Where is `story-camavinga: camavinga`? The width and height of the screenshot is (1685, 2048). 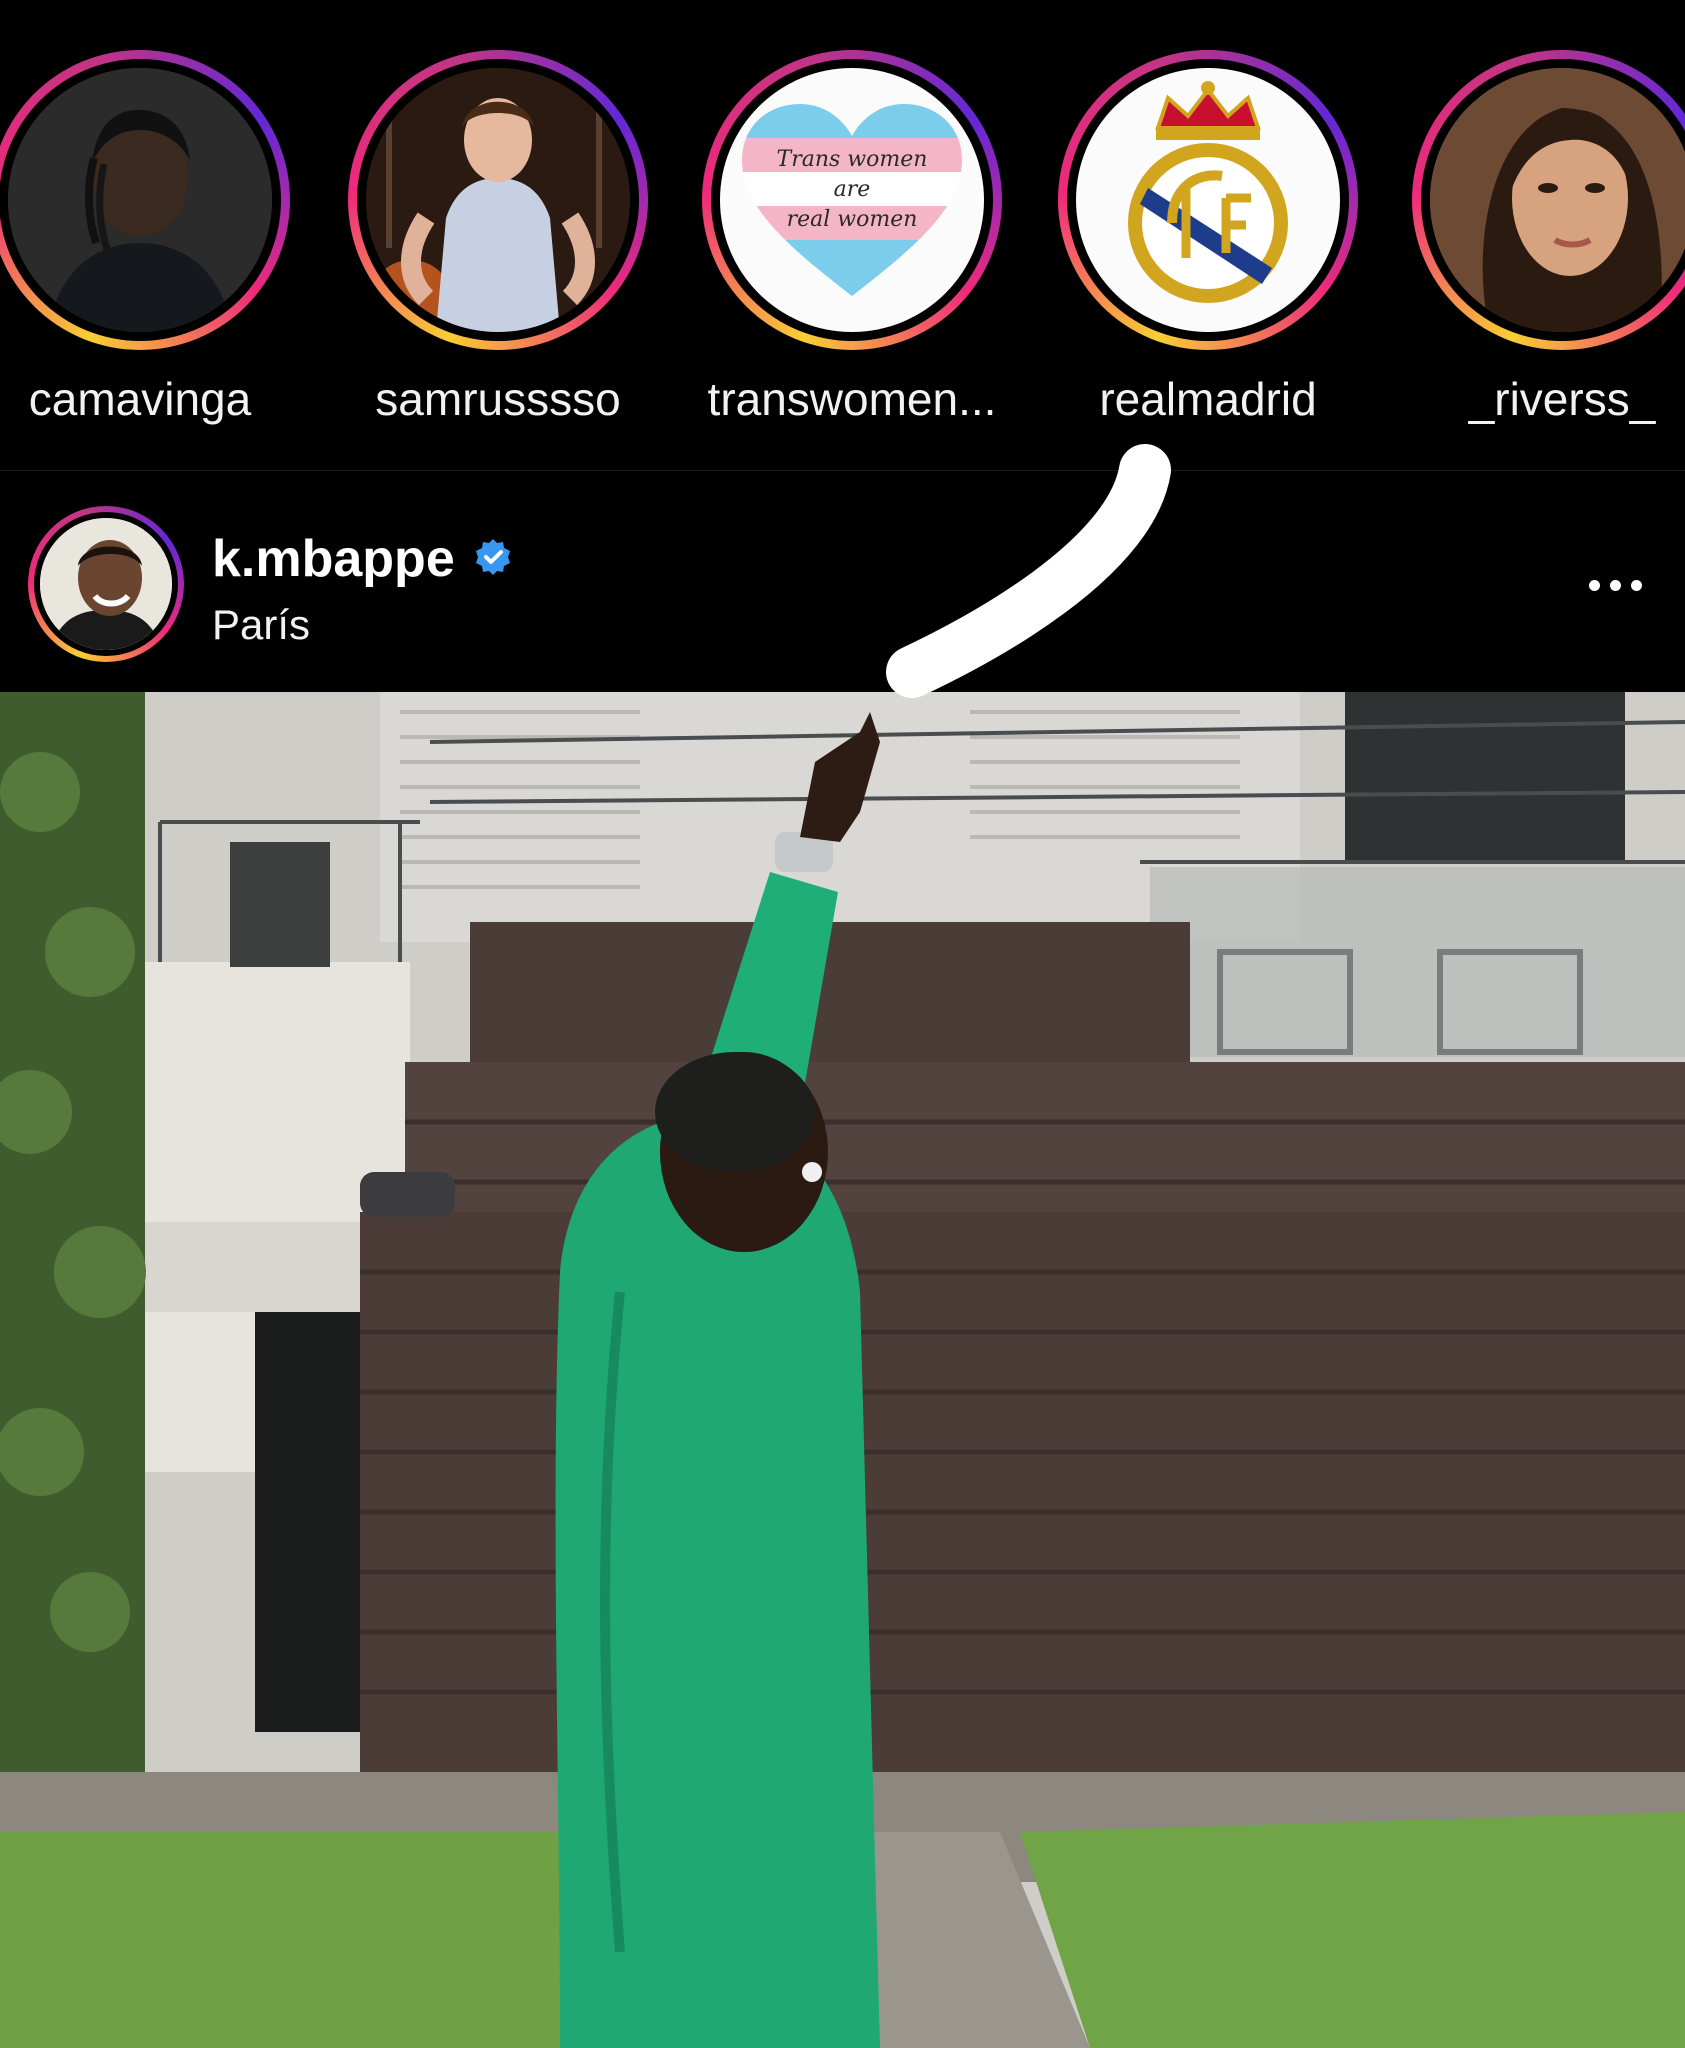
story-camavinga: camavinga is located at coordinates (145, 237).